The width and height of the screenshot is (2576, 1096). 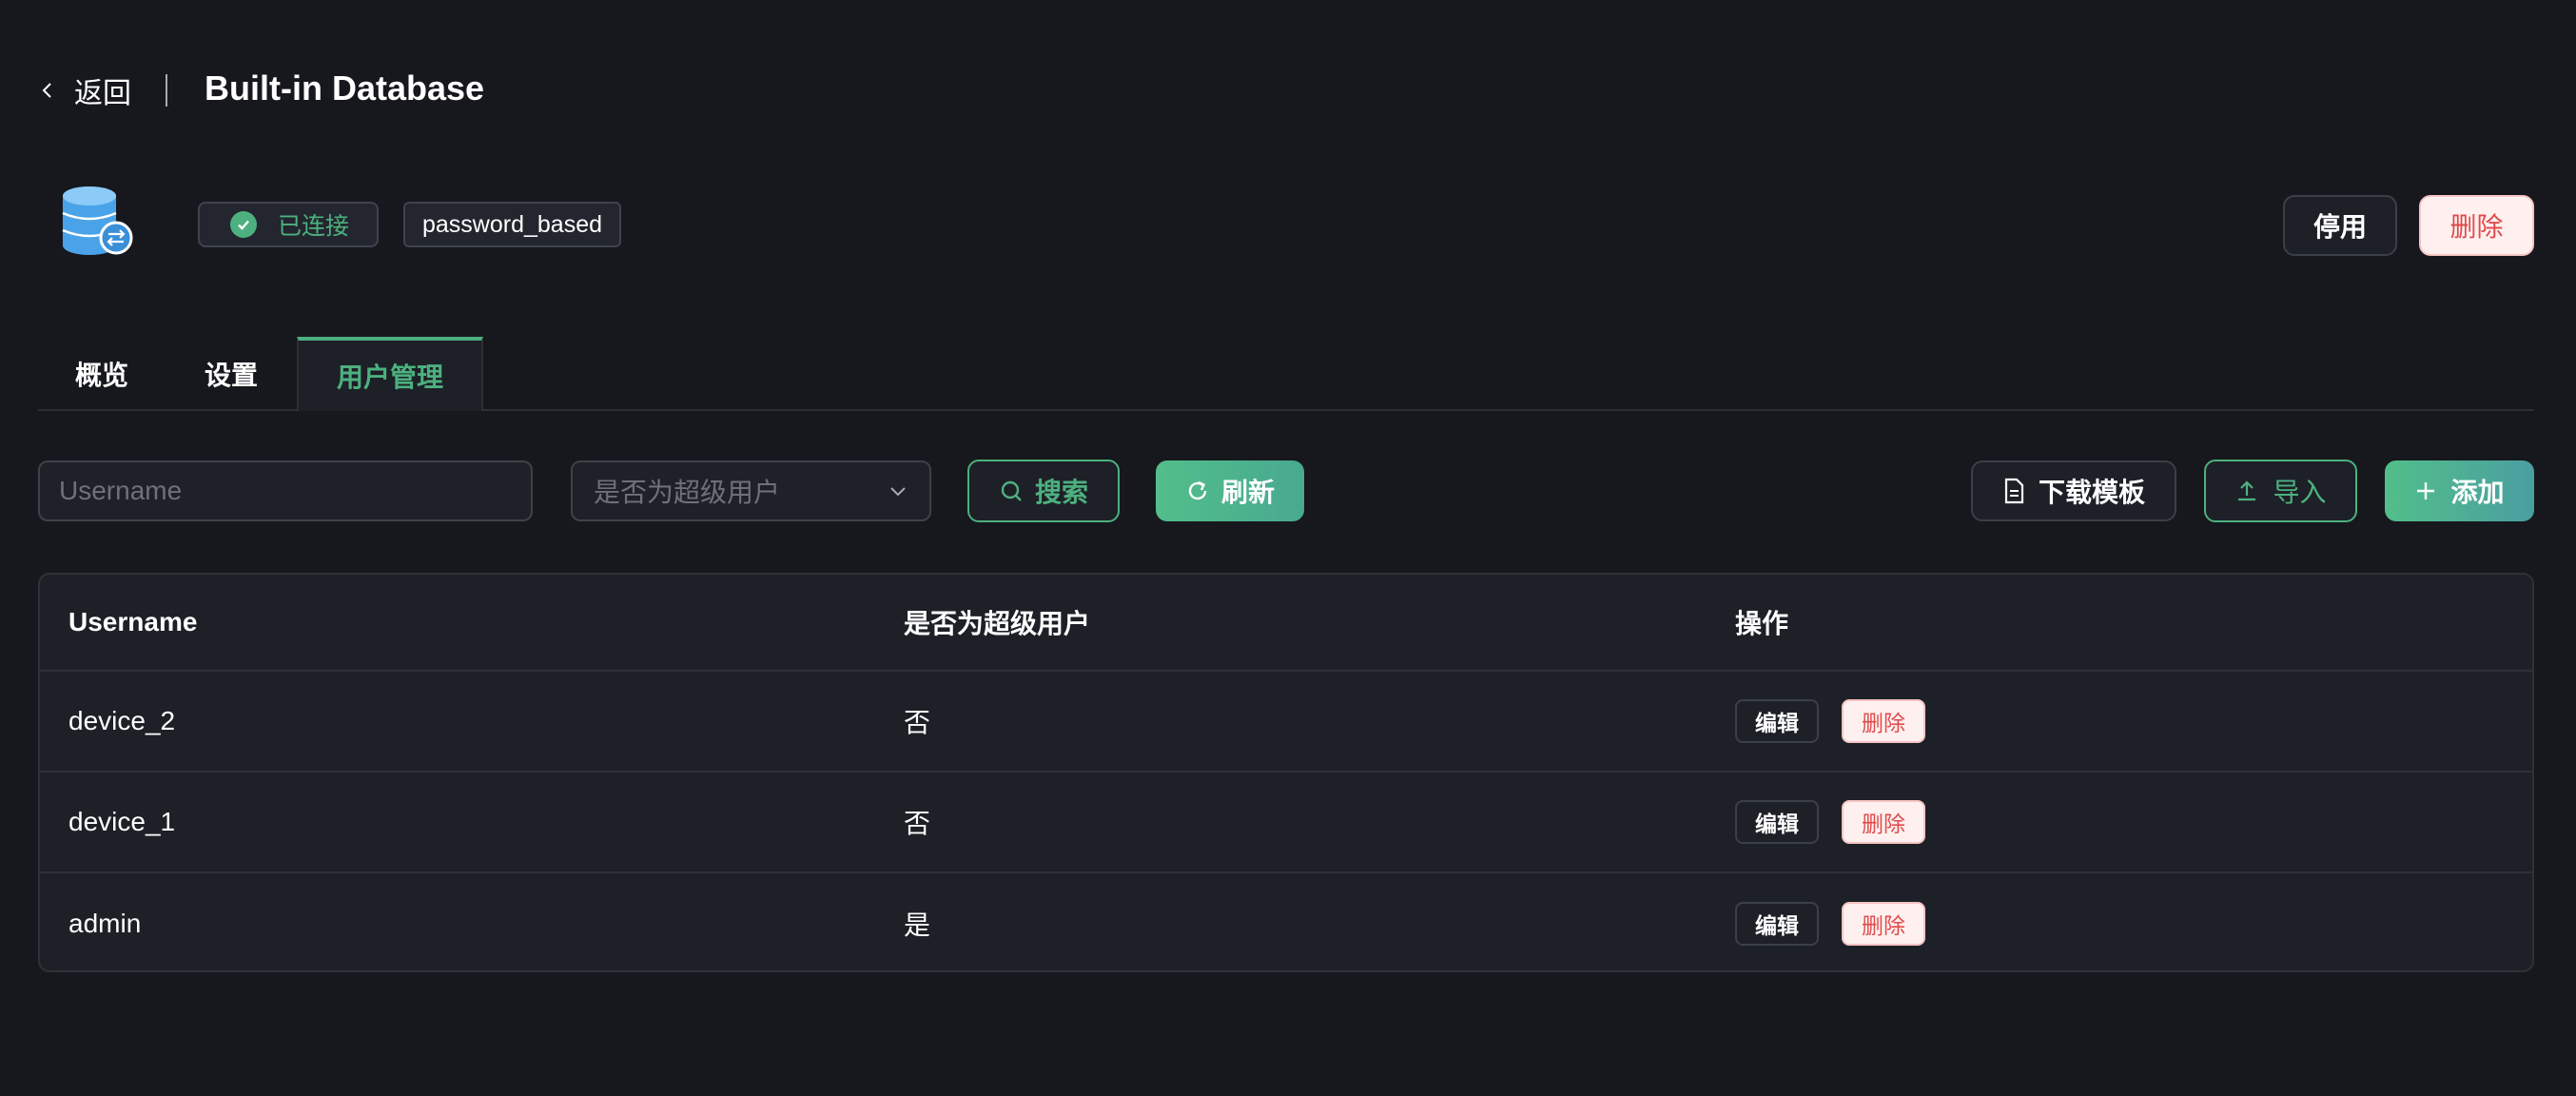 I want to click on username-cell: device_2, so click(x=122, y=720).